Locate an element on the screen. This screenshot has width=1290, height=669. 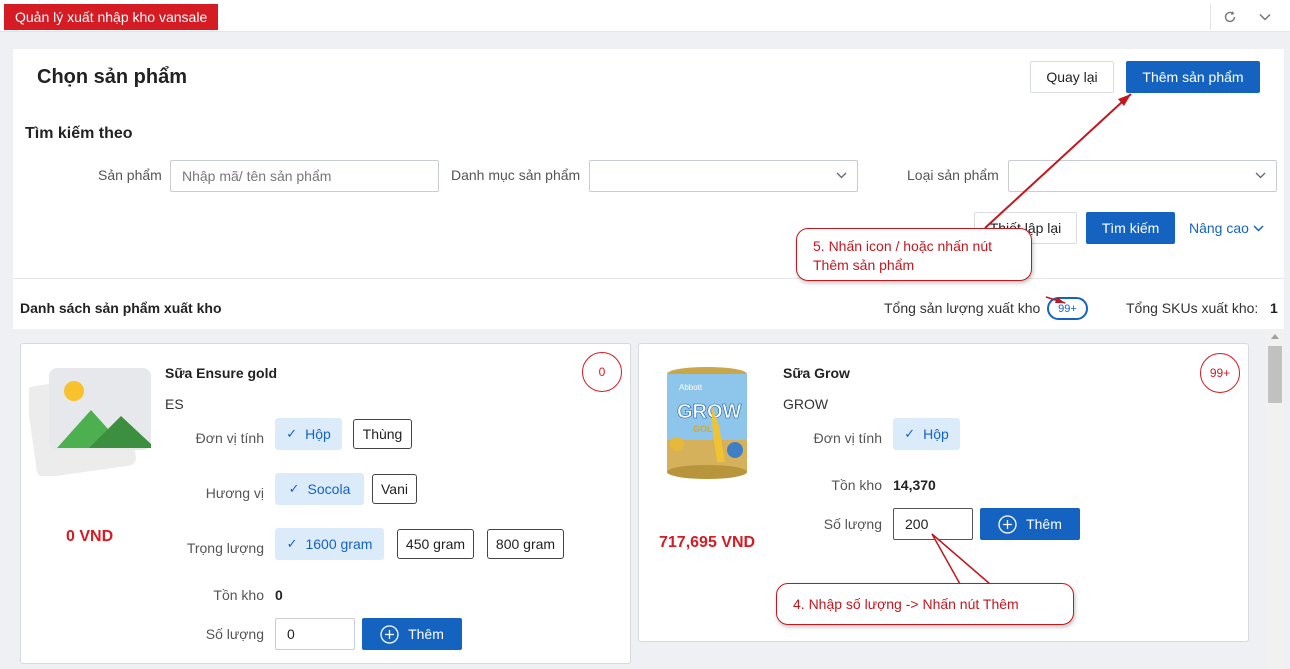
weight-option-1600: 1600 gram is located at coordinates (329, 544).